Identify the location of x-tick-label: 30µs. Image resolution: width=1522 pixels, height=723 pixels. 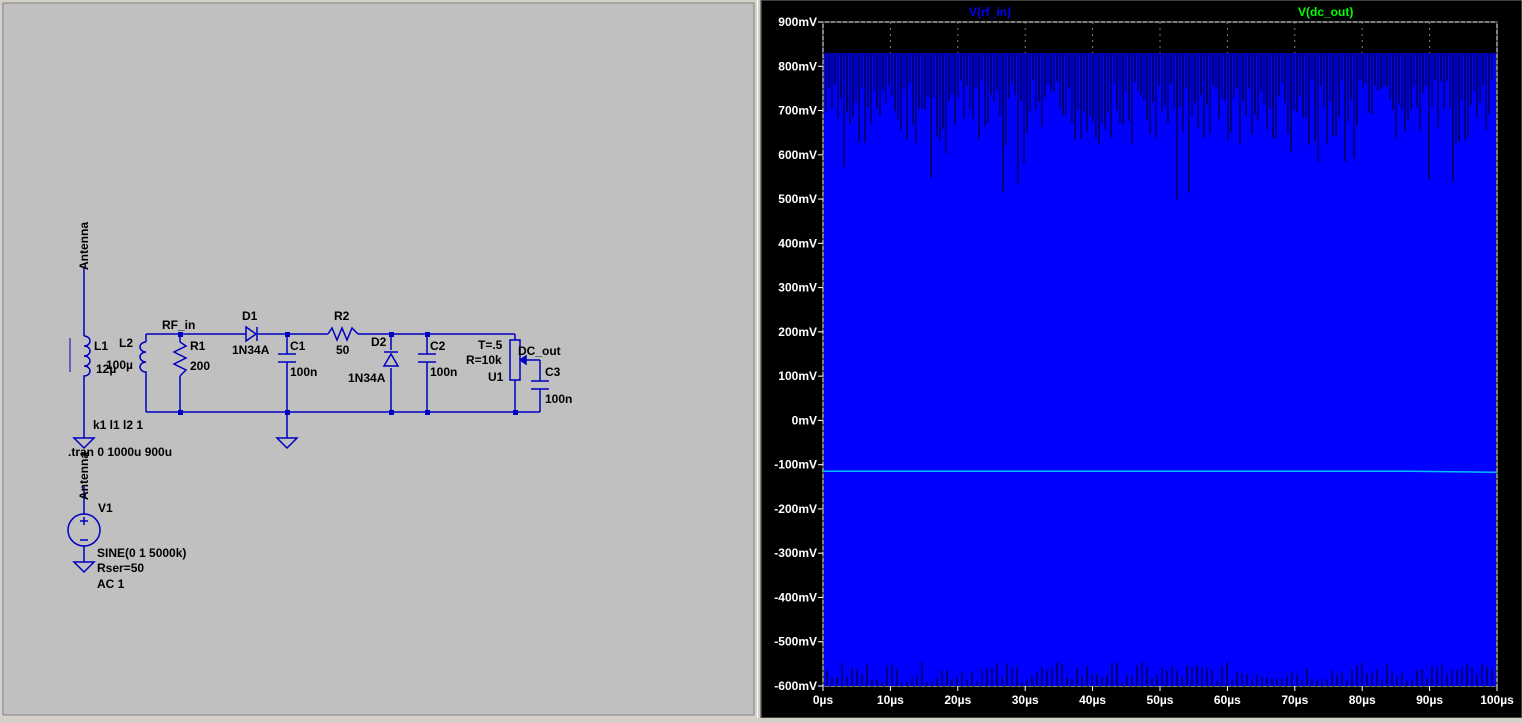
(1025, 700).